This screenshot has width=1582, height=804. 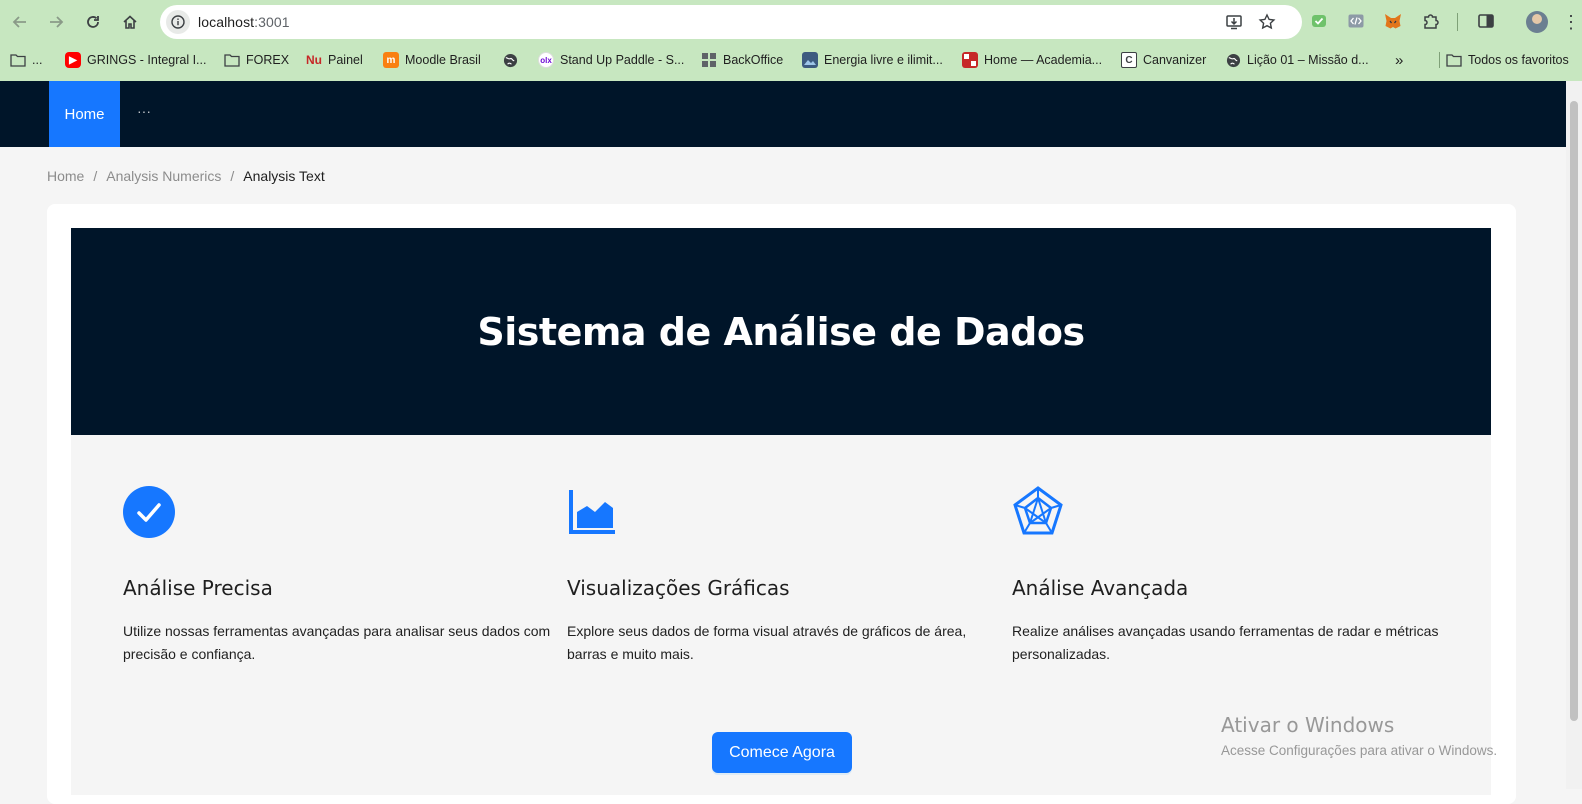 I want to click on watermark-title: Ativar o Windows, so click(x=1308, y=725).